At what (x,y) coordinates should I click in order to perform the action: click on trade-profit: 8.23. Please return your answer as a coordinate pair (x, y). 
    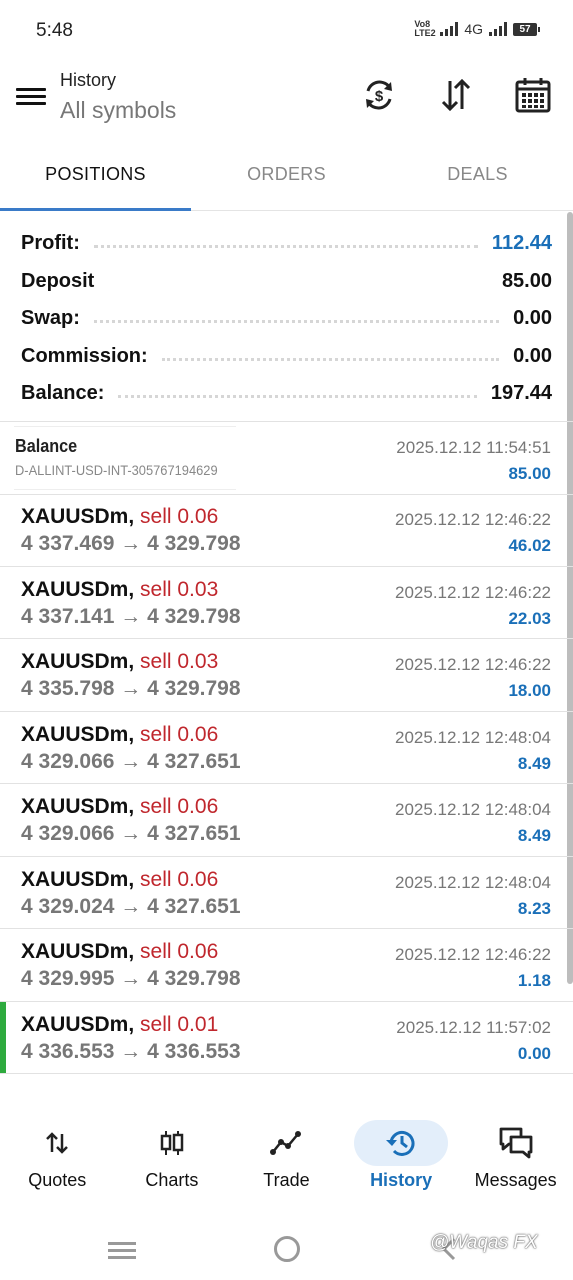
    Looking at the image, I should click on (534, 908).